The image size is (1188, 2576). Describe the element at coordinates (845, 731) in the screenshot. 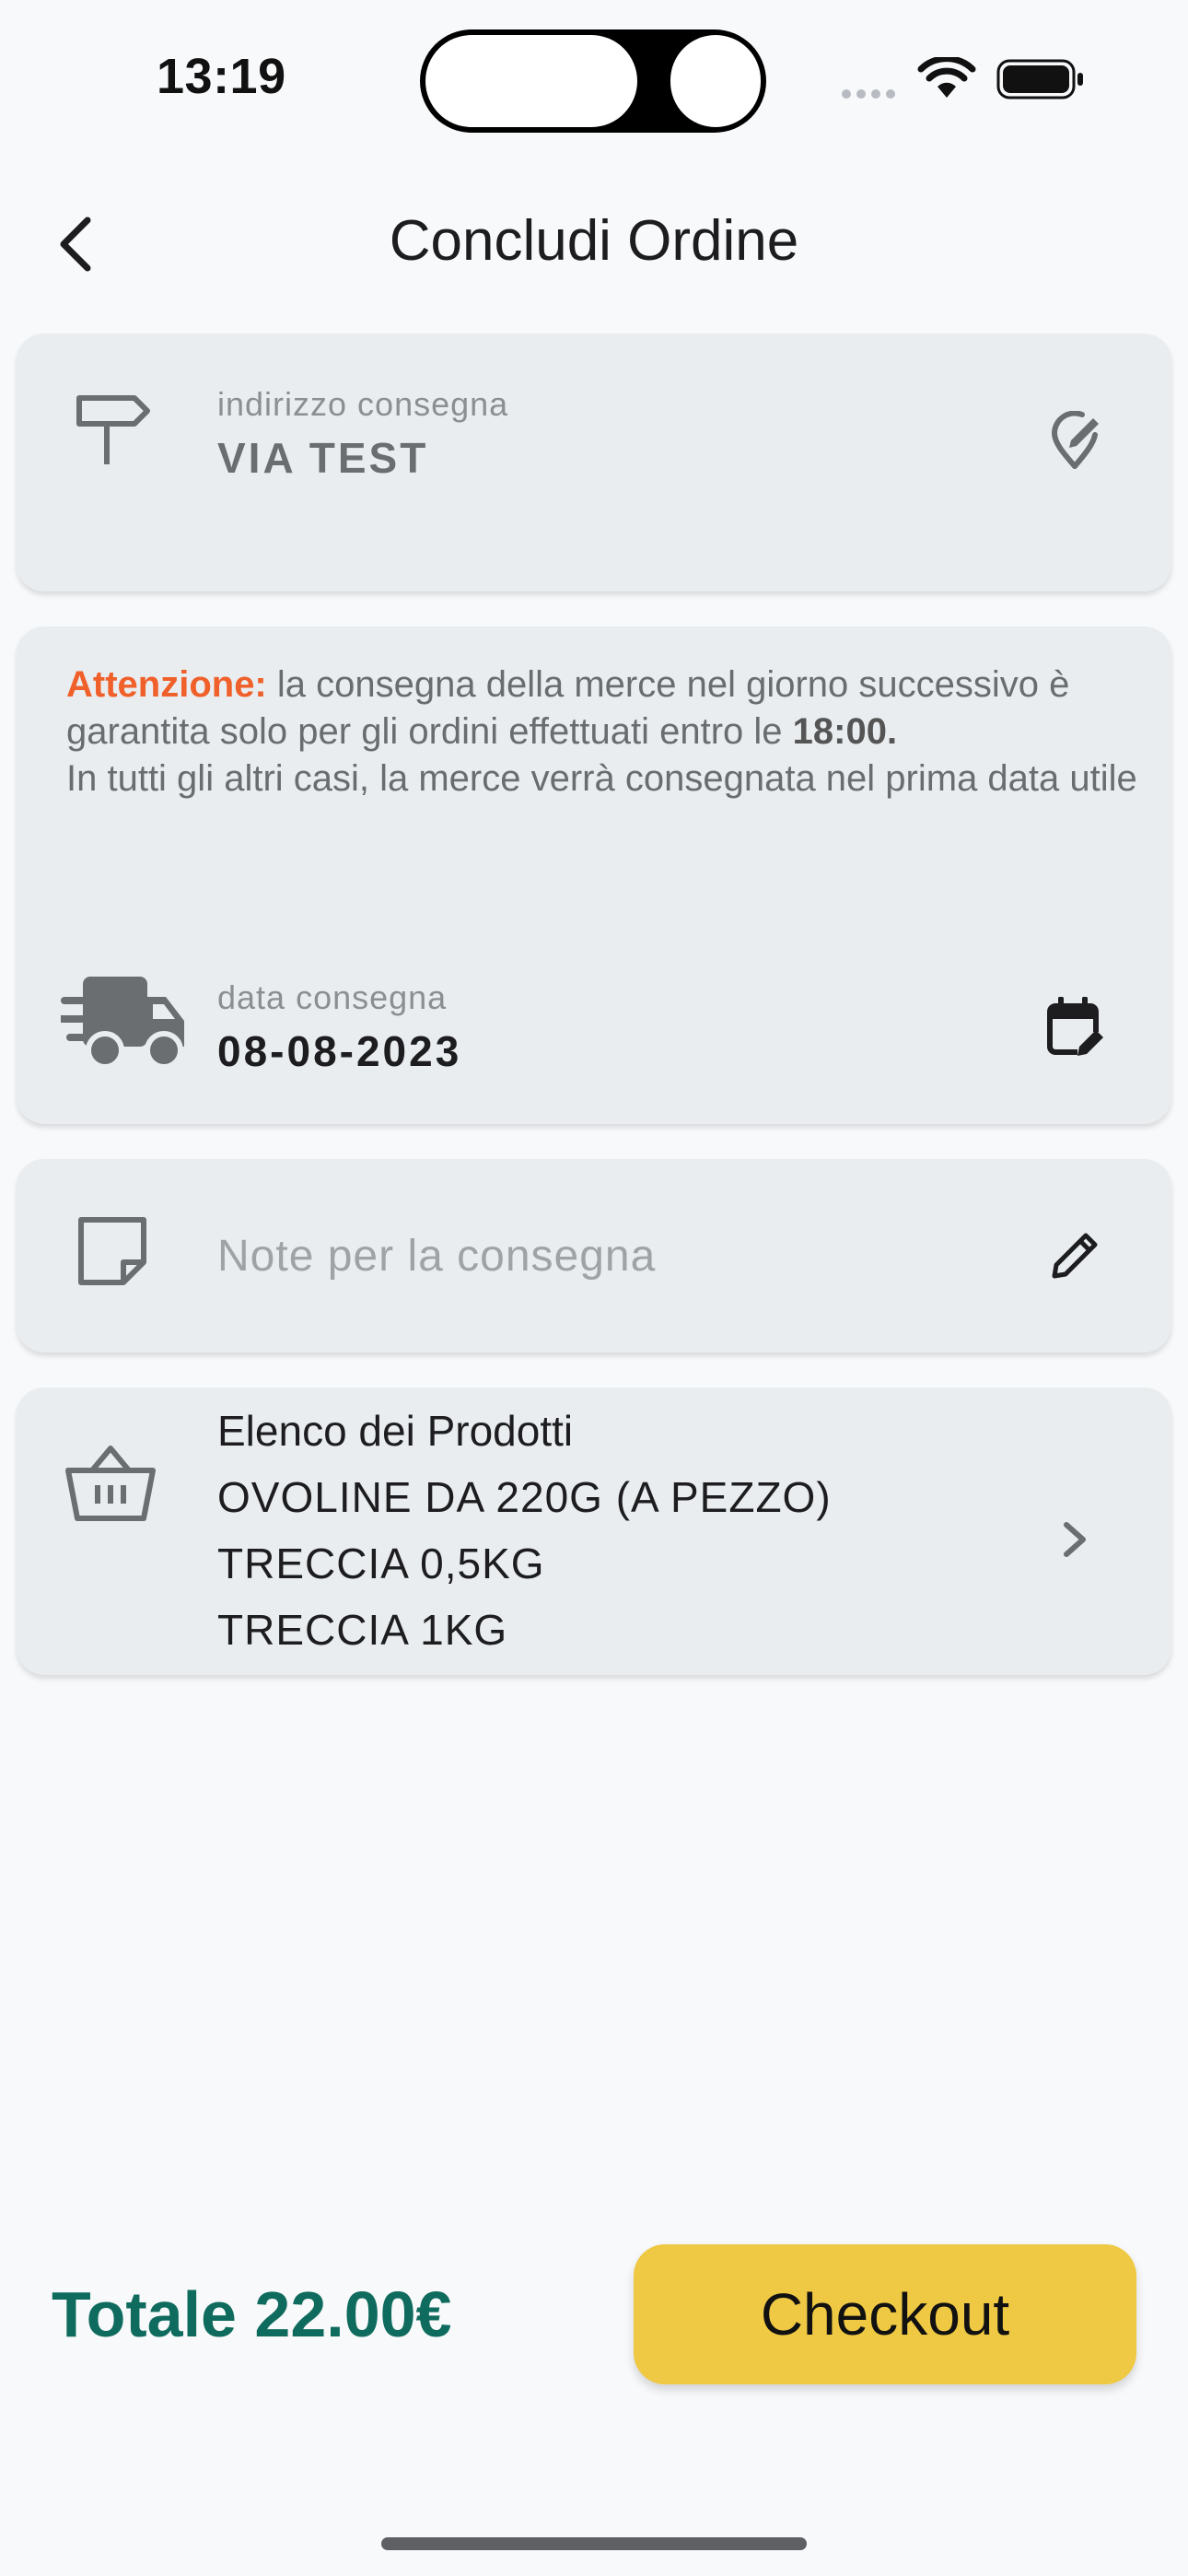

I see `notice-time: 18:00.` at that location.